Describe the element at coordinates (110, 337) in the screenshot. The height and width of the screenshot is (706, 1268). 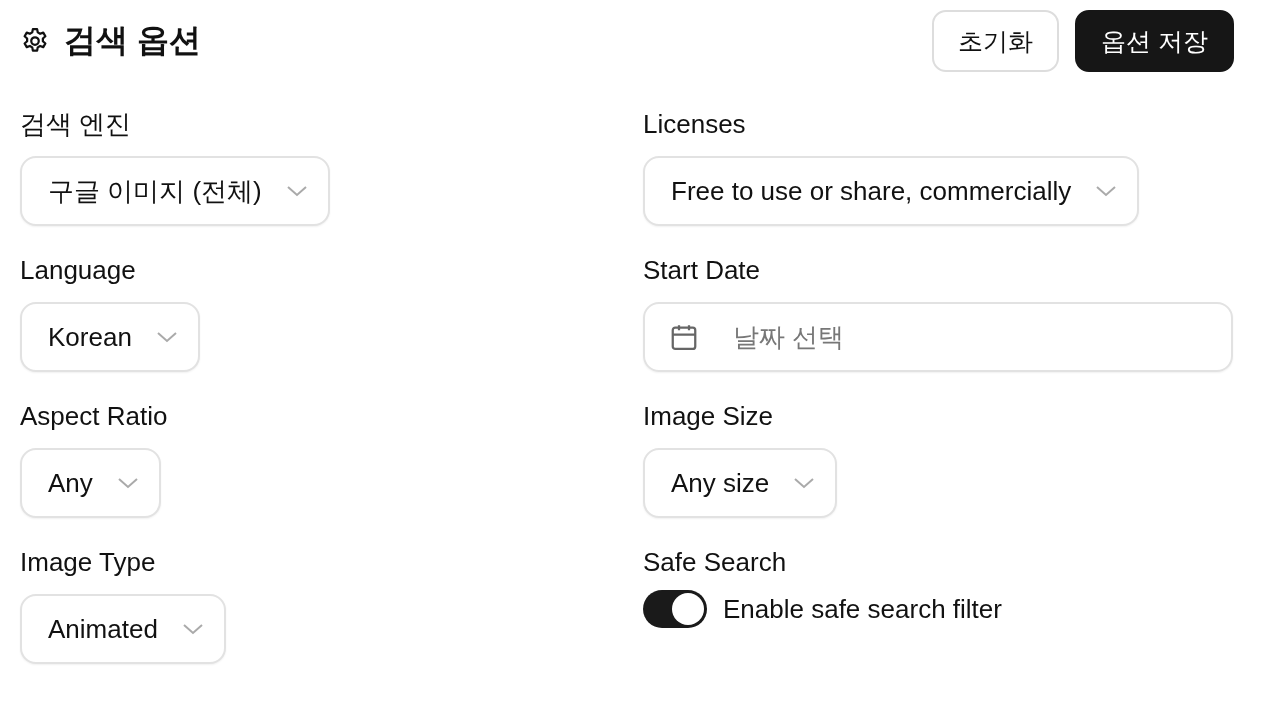
I see `dropdown: Korean` at that location.